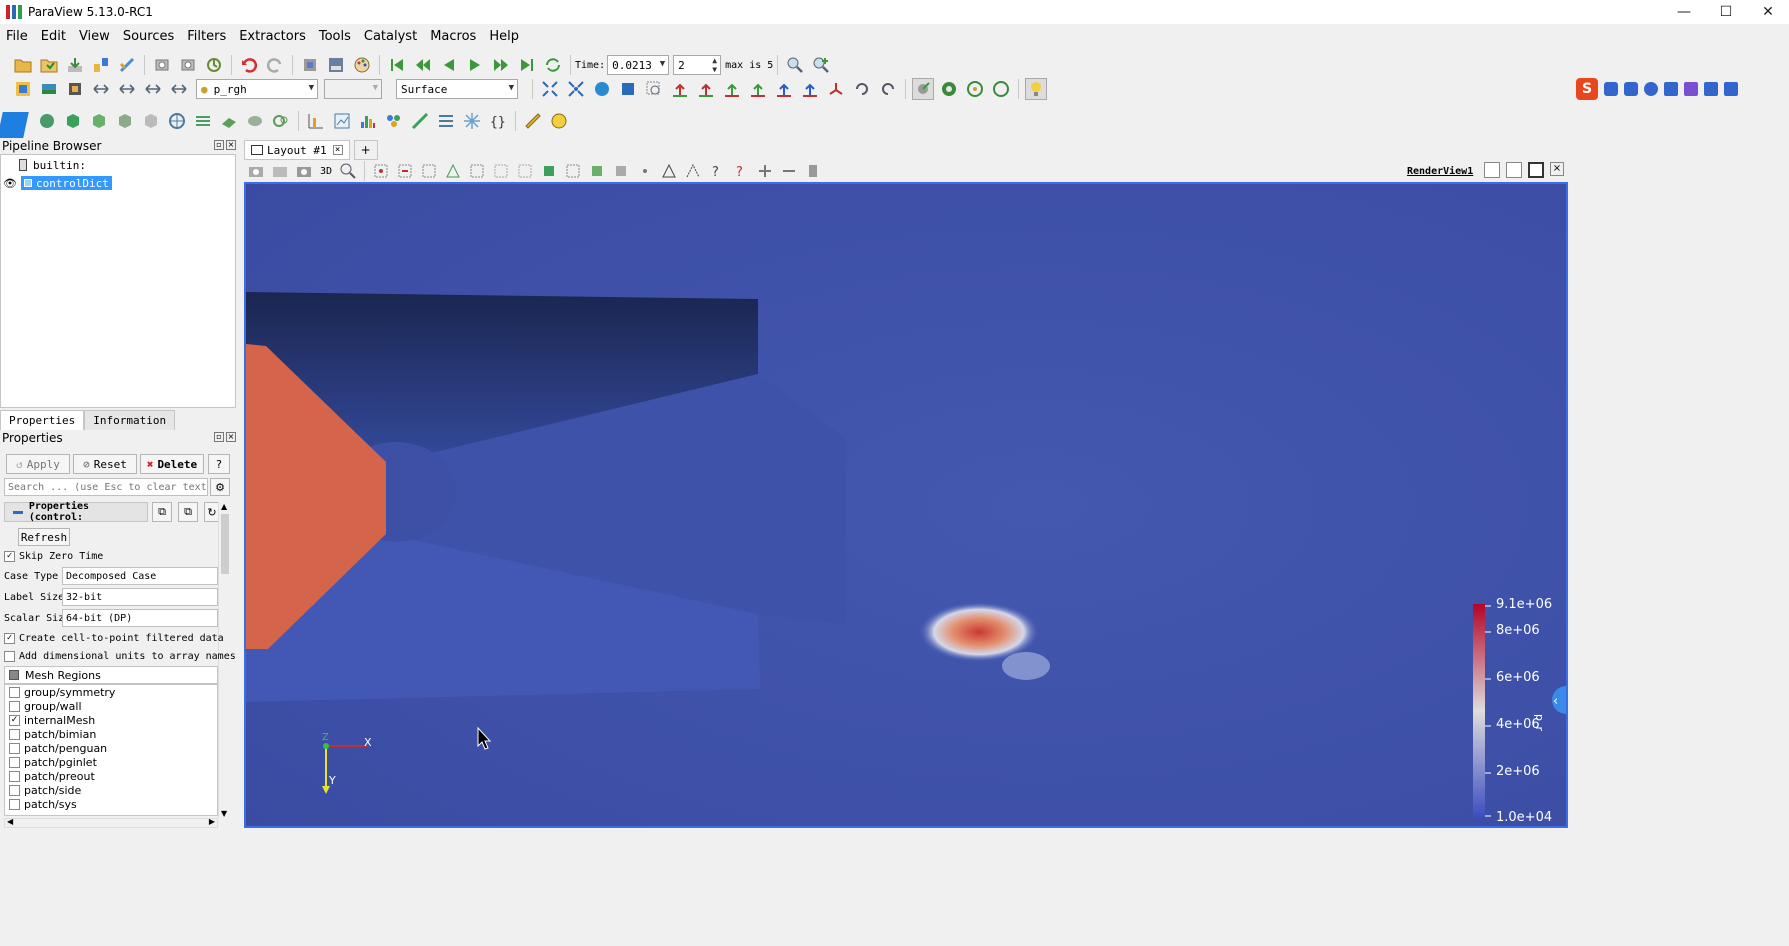 The image size is (1789, 946). Describe the element at coordinates (44, 537) in the screenshot. I see `refresh-button: Refresh` at that location.